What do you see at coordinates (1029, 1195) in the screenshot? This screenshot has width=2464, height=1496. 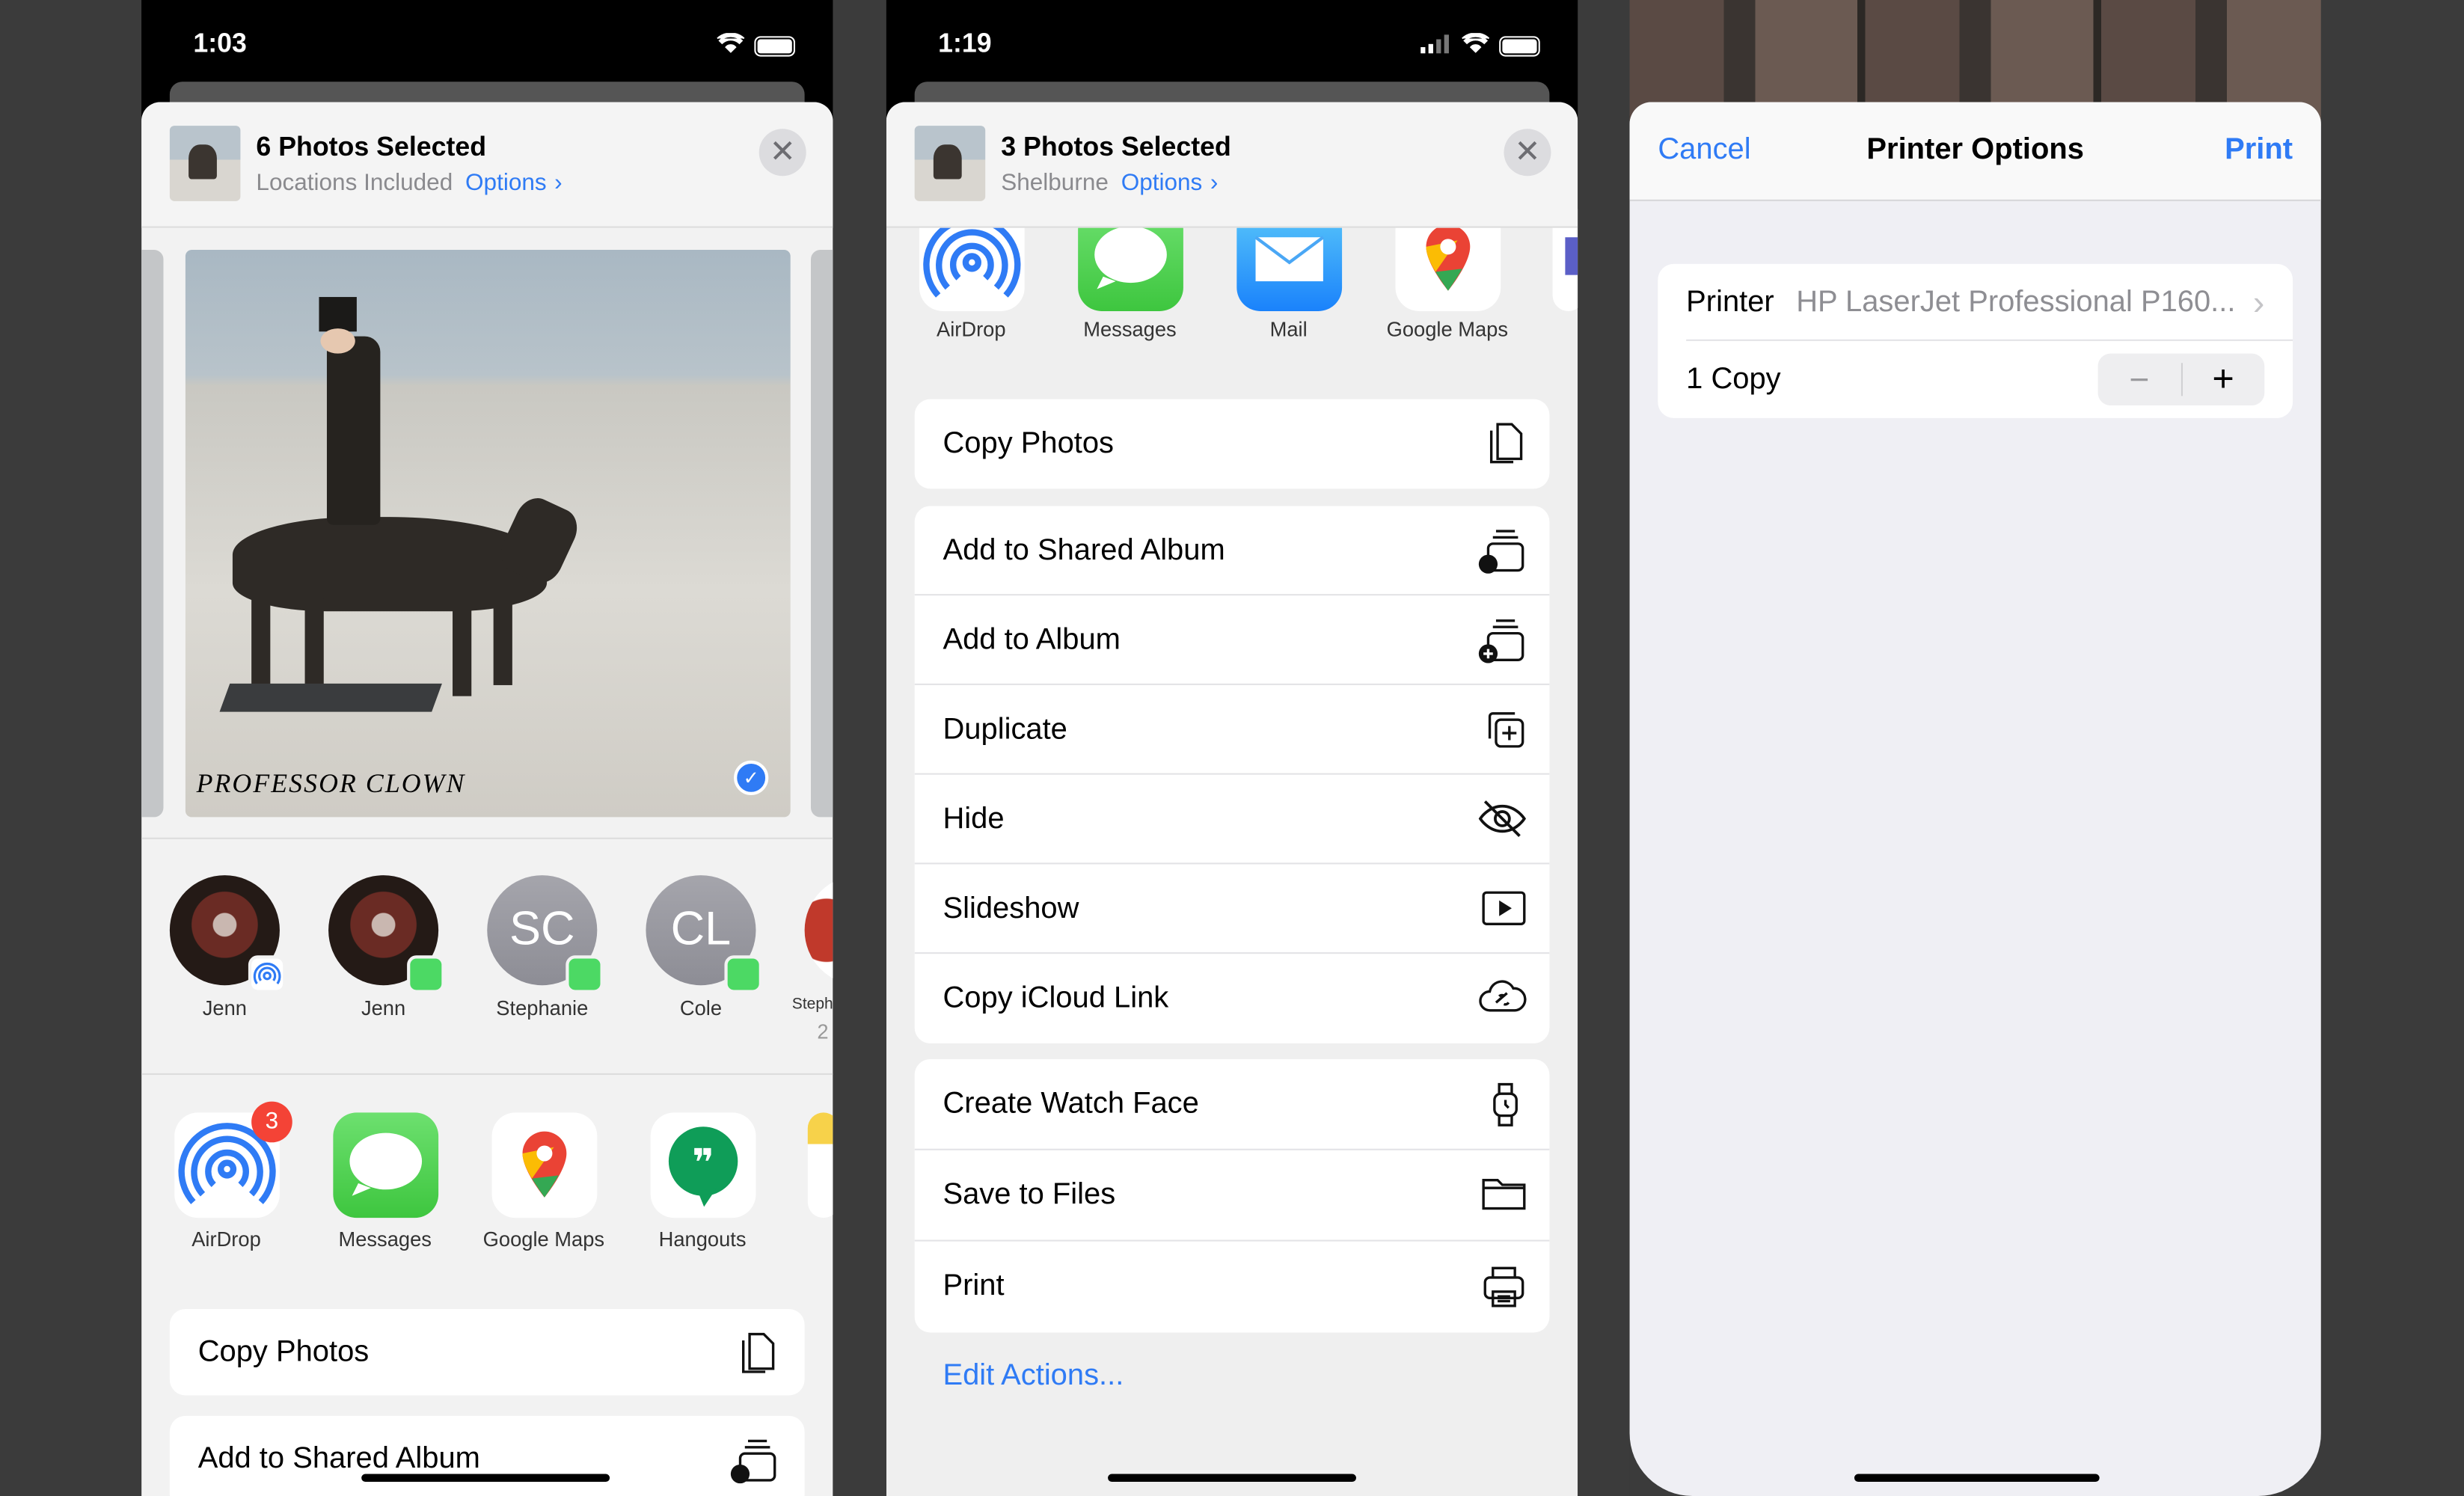 I see `action-label: Save to Files` at bounding box center [1029, 1195].